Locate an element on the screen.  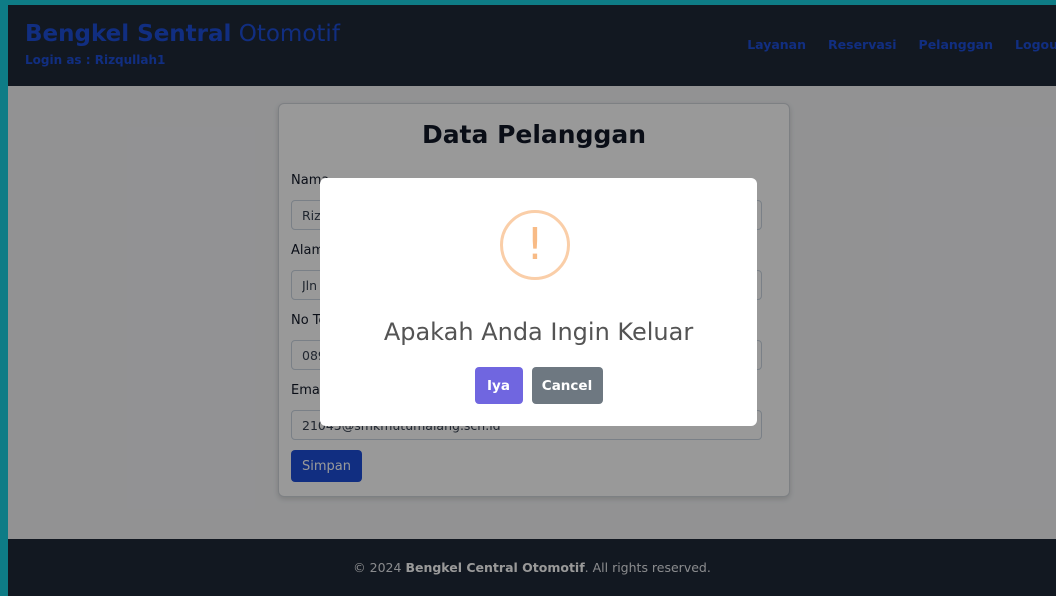
confirm-button: Iya is located at coordinates (498, 385).